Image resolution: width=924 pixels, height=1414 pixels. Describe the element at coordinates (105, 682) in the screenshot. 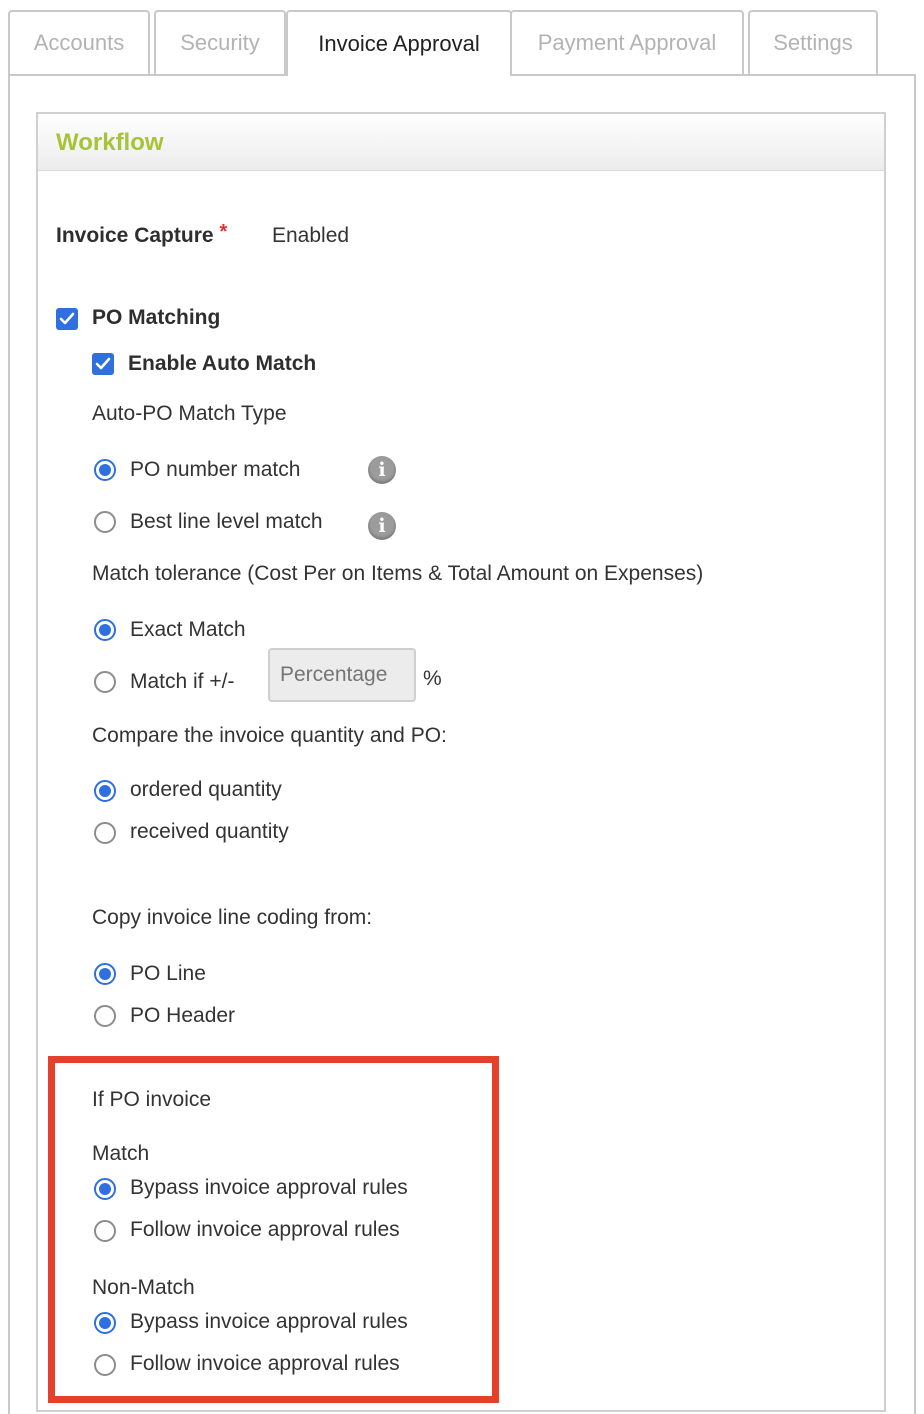

I see `match-if-radio` at that location.